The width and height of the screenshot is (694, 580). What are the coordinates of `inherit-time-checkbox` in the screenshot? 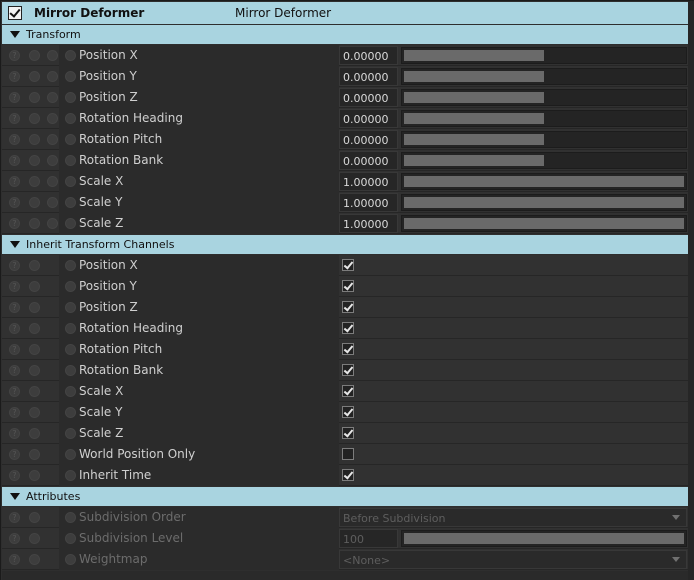 It's located at (348, 475).